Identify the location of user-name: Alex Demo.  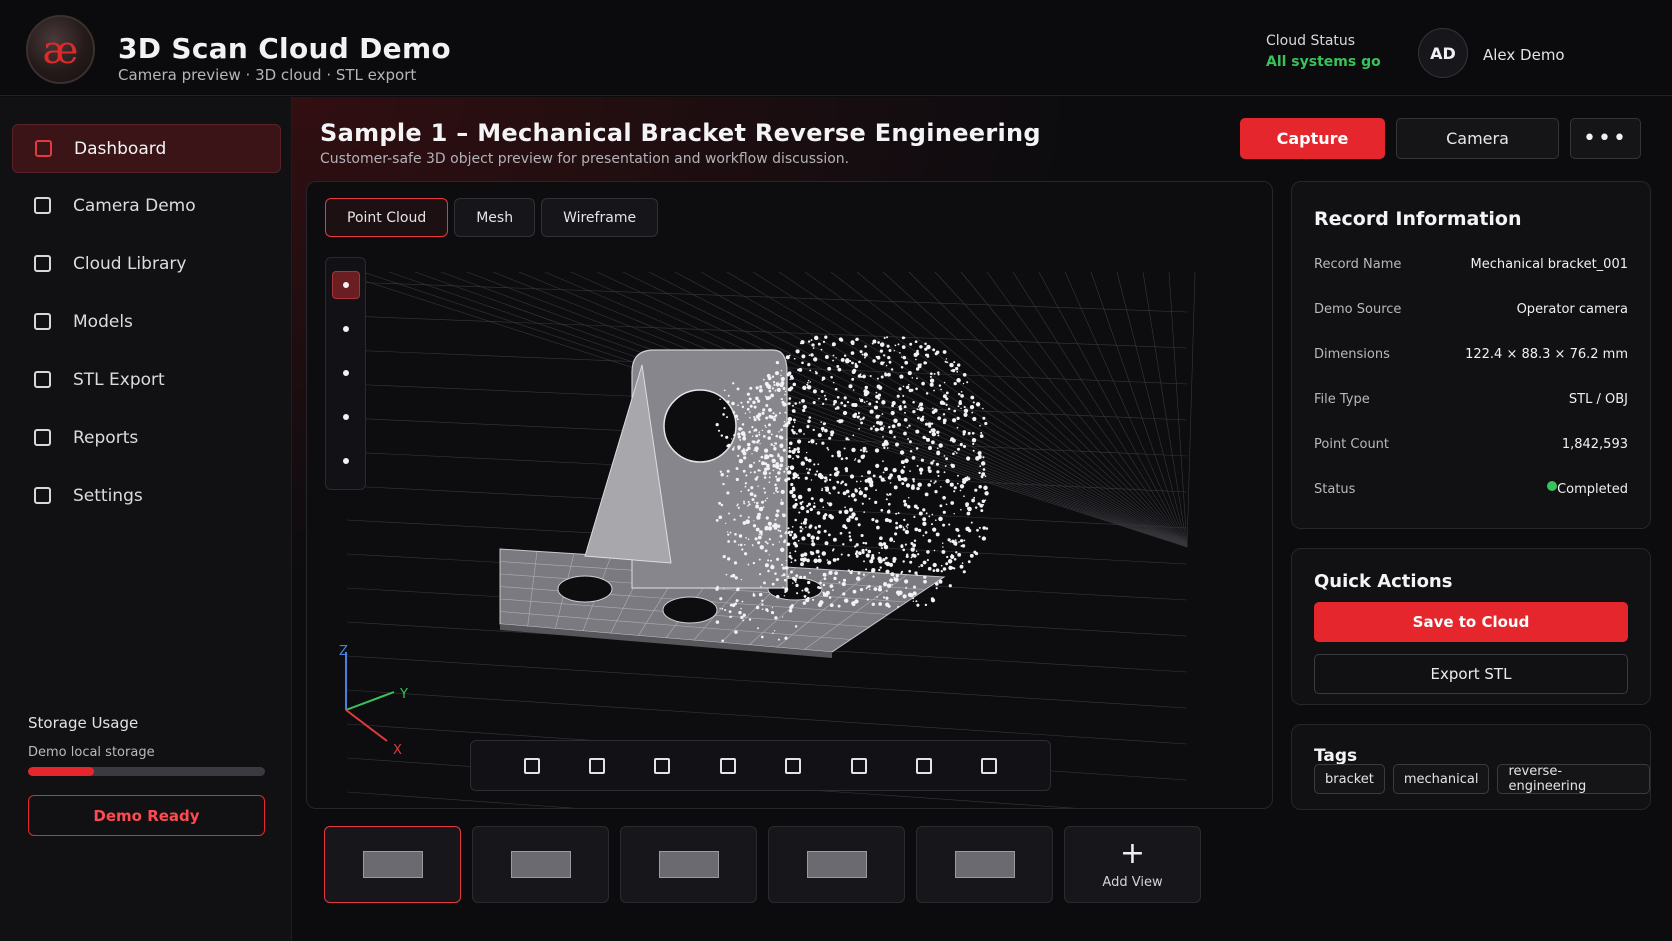
(1524, 55).